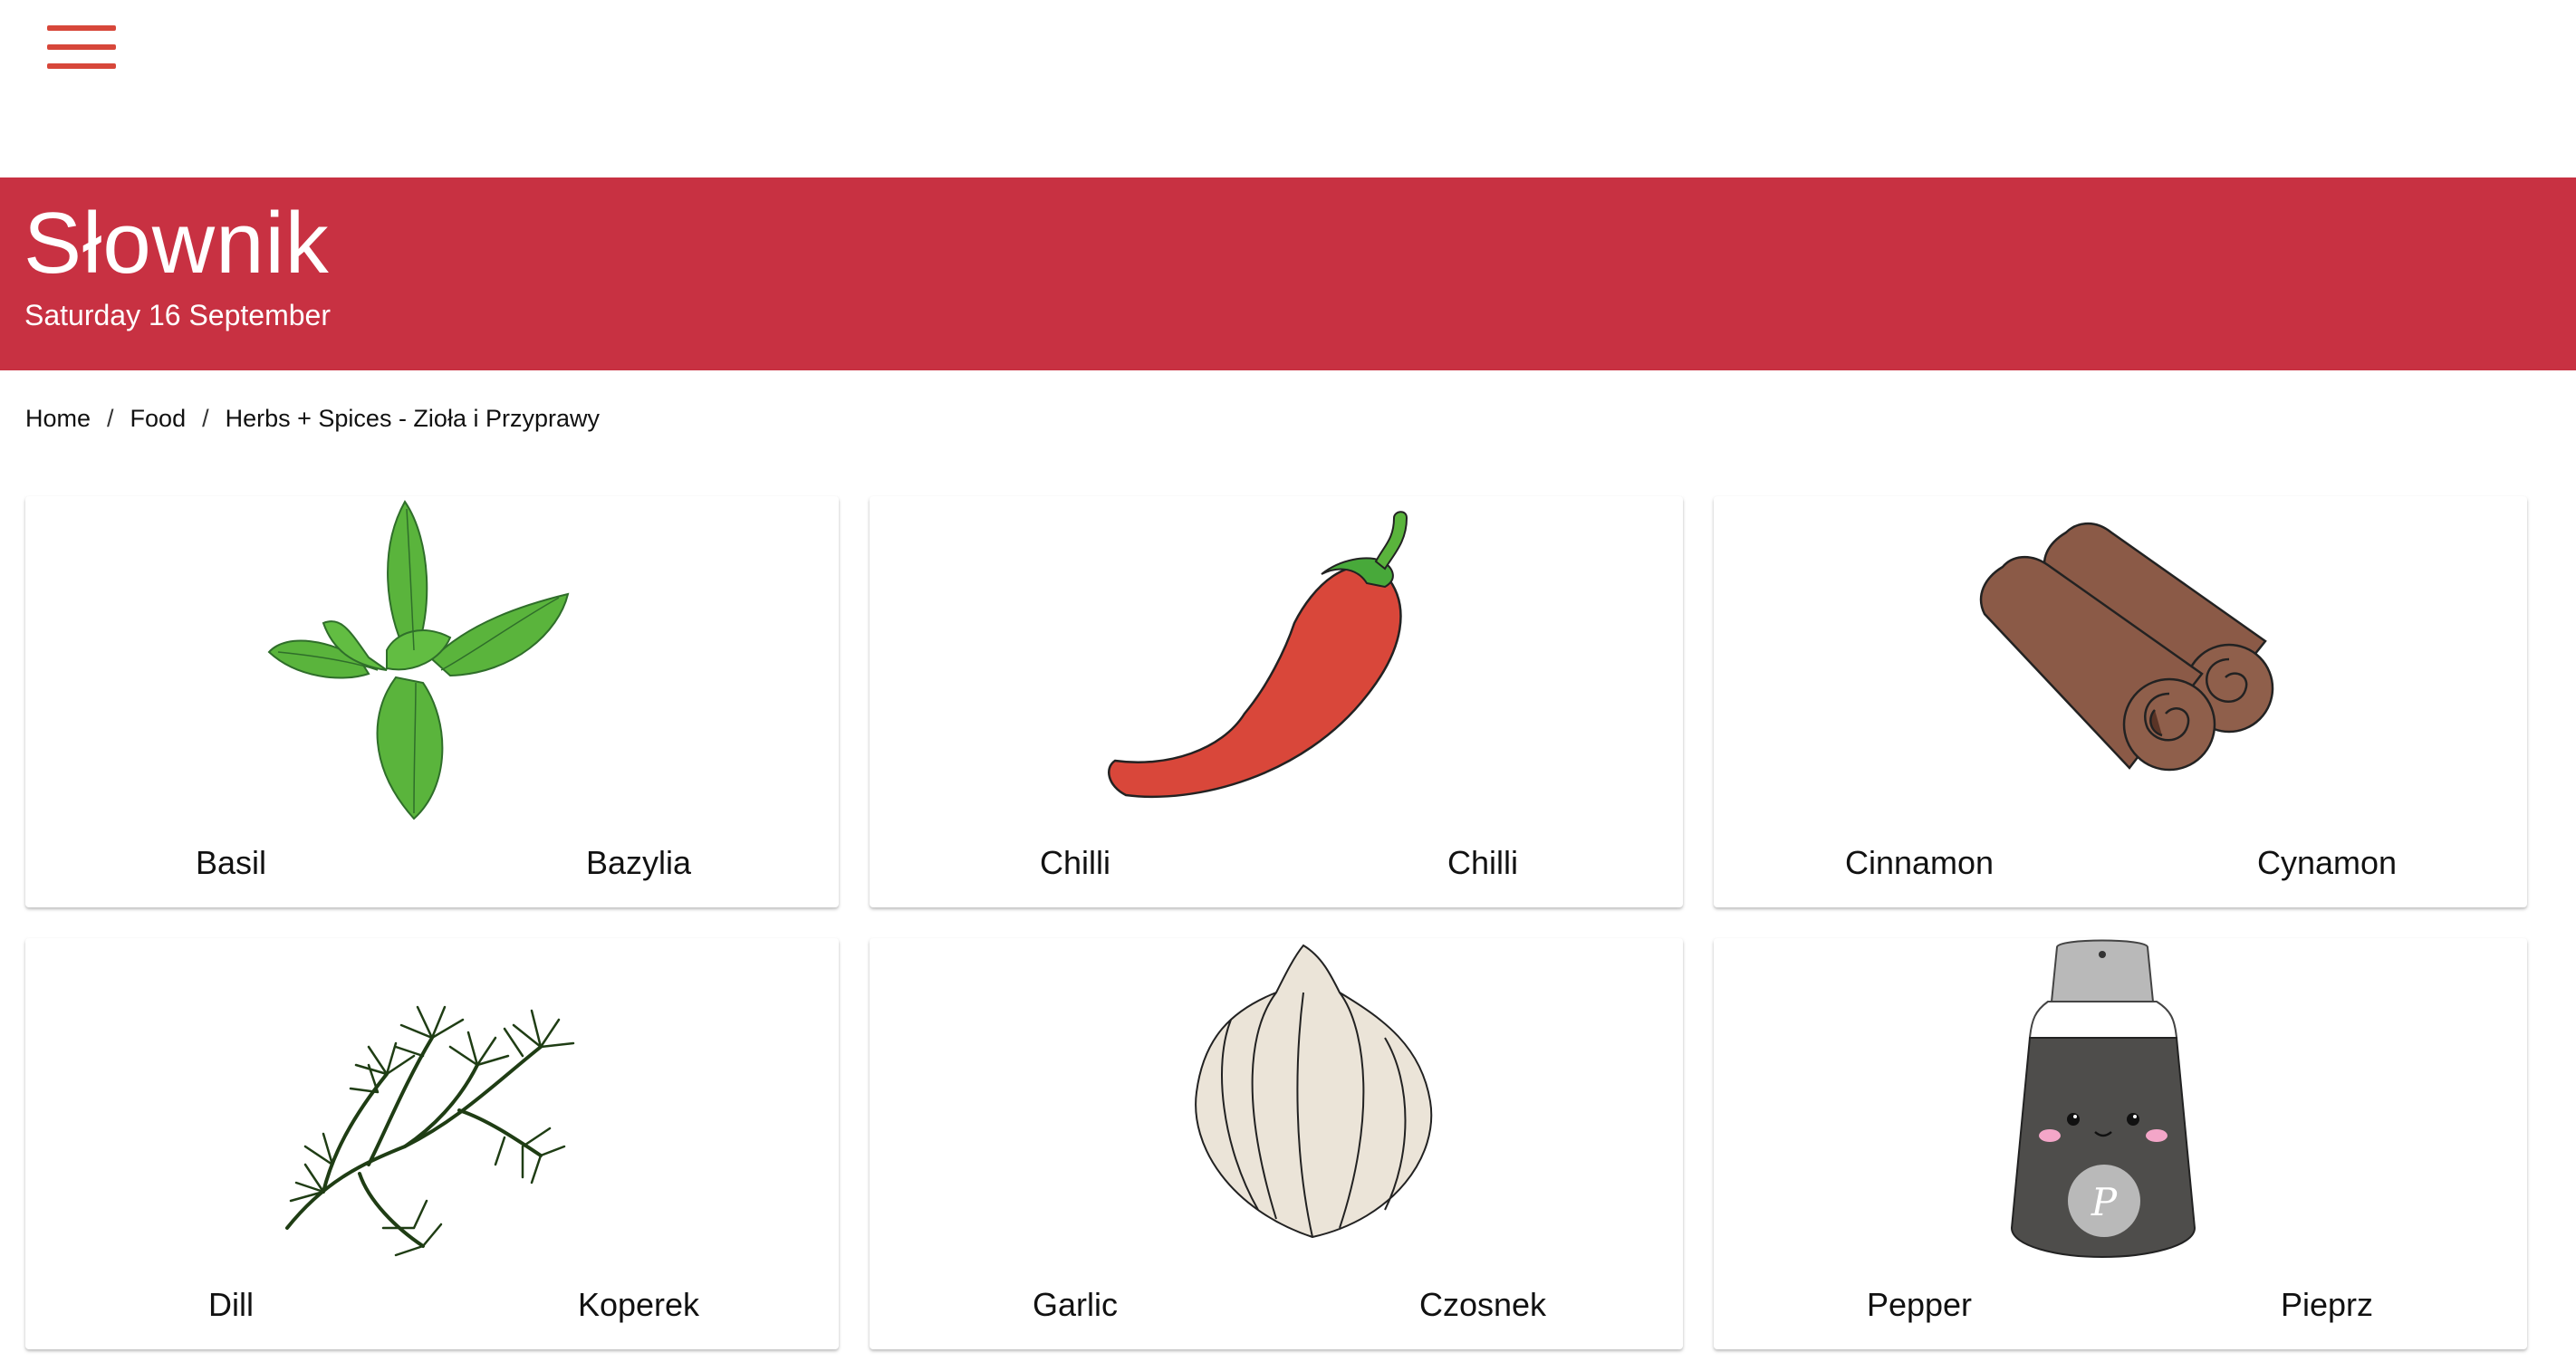 The height and width of the screenshot is (1362, 2576). I want to click on card-word-english: Dill, so click(231, 1304).